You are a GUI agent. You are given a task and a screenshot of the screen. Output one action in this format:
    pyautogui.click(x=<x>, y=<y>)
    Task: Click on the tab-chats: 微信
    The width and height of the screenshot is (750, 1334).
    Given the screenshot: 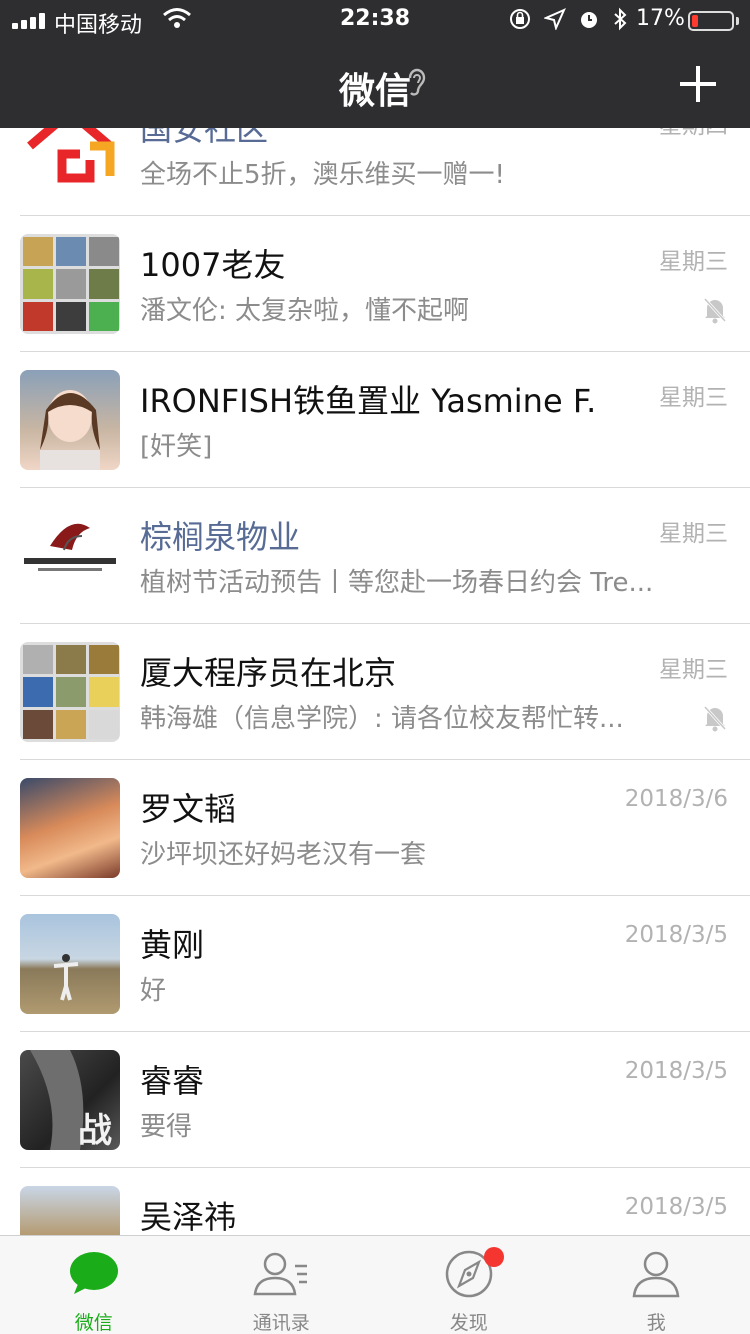 What is the action you would take?
    pyautogui.click(x=94, y=1285)
    